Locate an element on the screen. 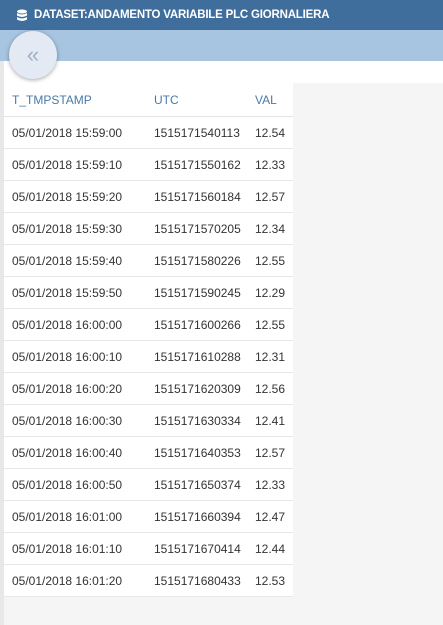  table-row: 05/01/2018 16:01:20 1515171680433 12.53 is located at coordinates (148, 580).